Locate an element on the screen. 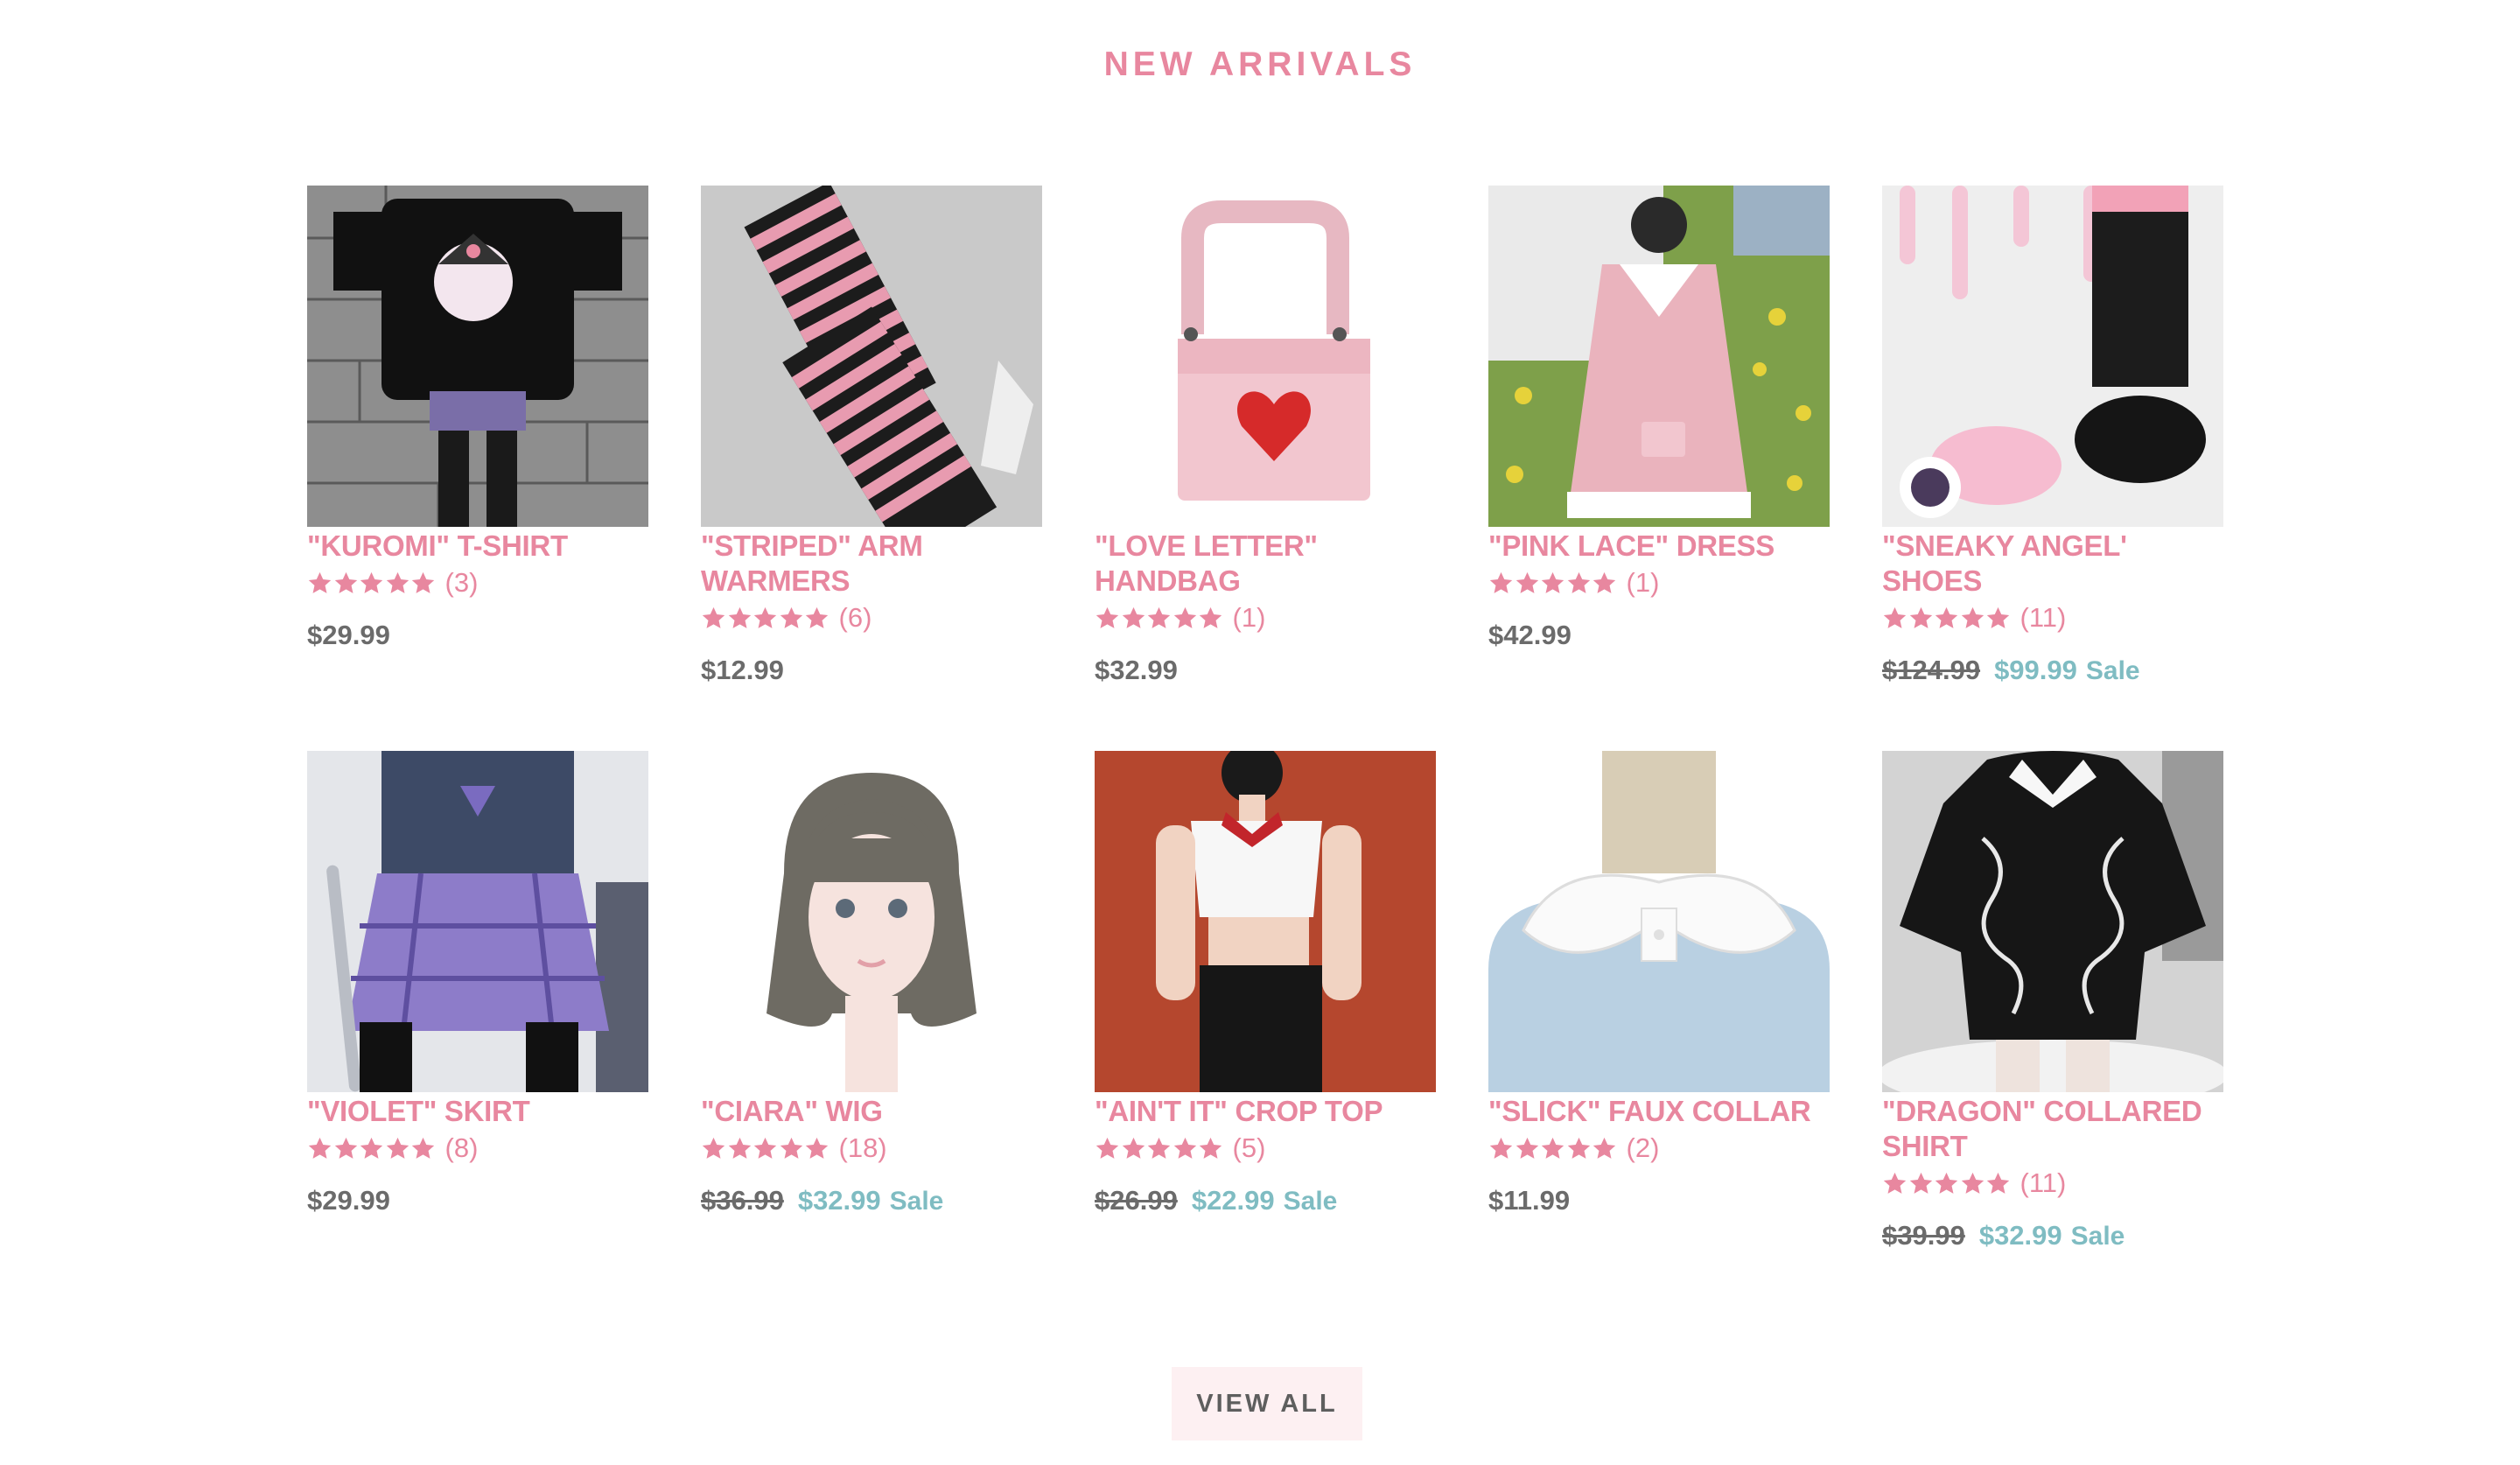 The height and width of the screenshot is (1465, 2520). price-row: $39.99 $32.99 Sale is located at coordinates (2052, 1235).